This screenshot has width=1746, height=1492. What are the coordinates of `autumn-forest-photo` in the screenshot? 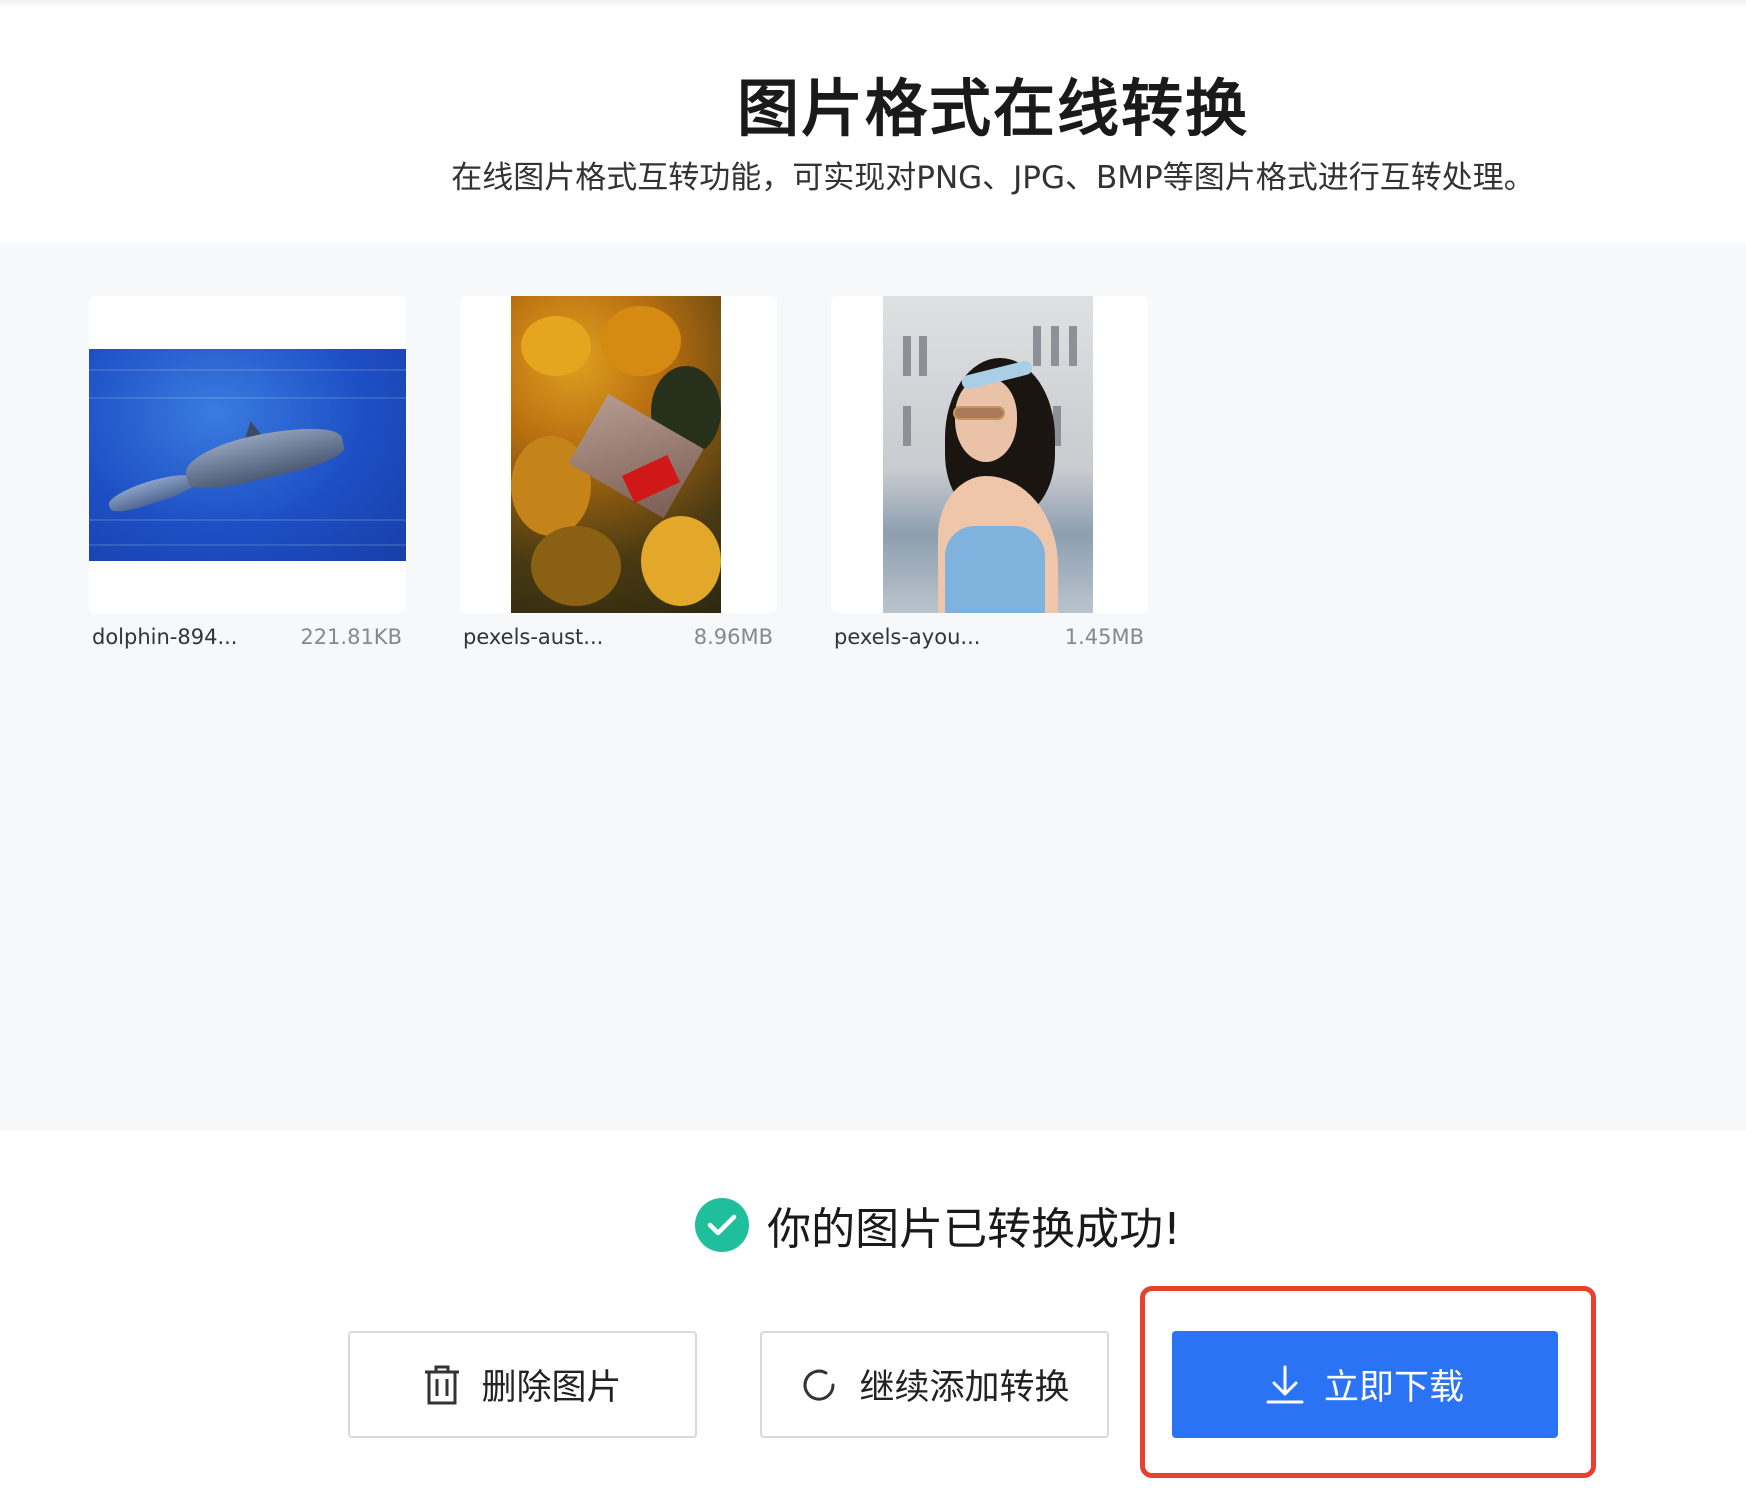 It's located at (616, 454).